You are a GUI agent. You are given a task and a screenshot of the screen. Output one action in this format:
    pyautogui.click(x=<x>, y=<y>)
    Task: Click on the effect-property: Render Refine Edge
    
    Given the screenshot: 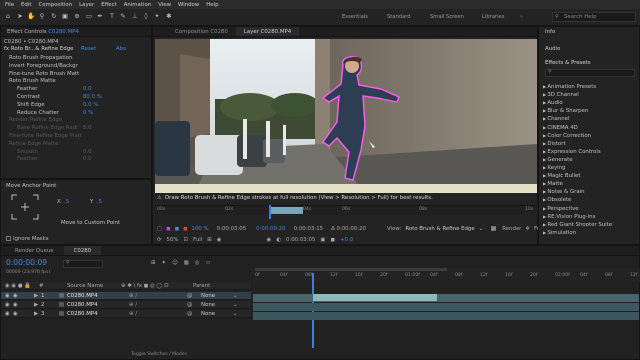 What is the action you would take?
    pyautogui.click(x=35, y=120)
    